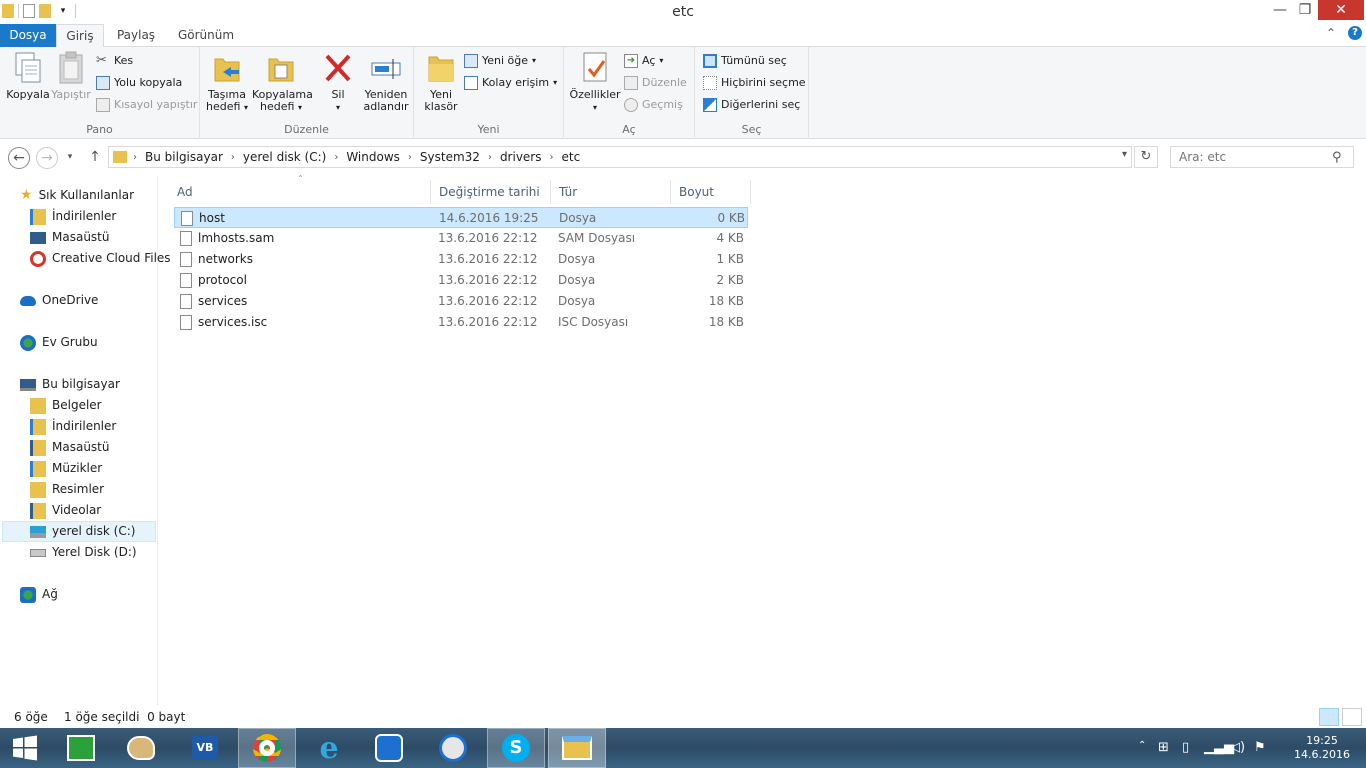 This screenshot has height=768, width=1366. Describe the element at coordinates (114, 61) in the screenshot. I see `cut-button: ✂ Kes` at that location.